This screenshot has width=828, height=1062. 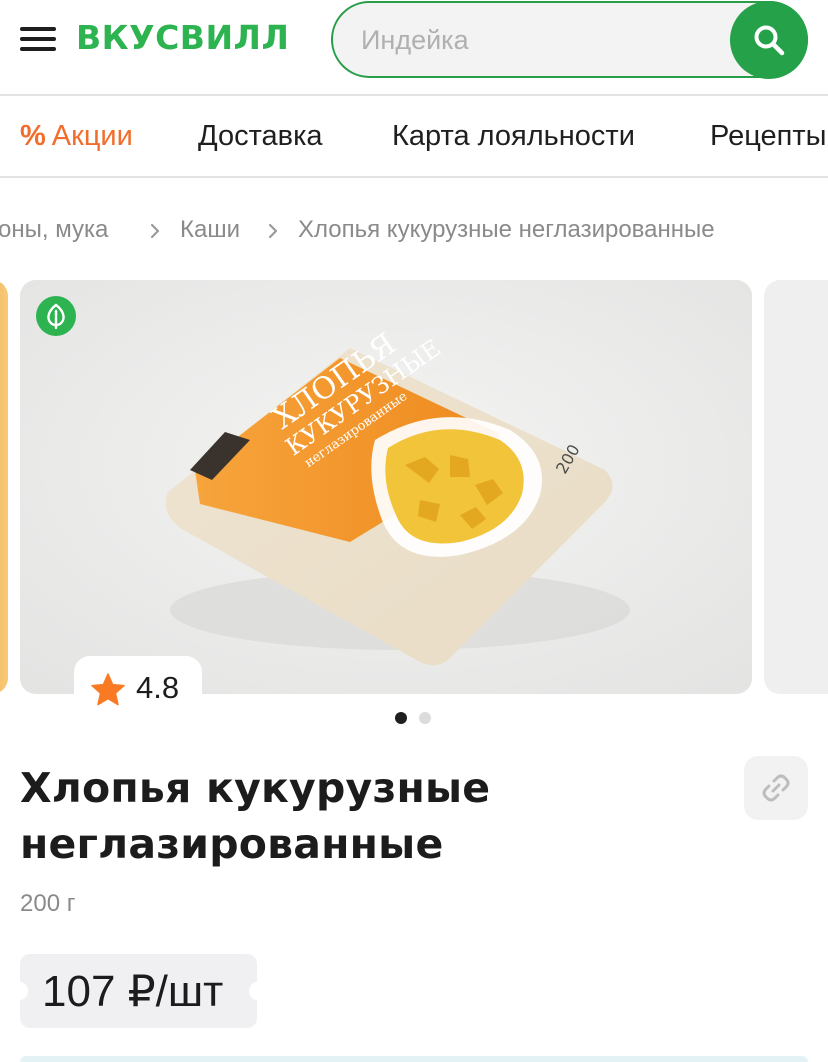 What do you see at coordinates (414, 1059) in the screenshot?
I see `add-to-cart-panel-edge` at bounding box center [414, 1059].